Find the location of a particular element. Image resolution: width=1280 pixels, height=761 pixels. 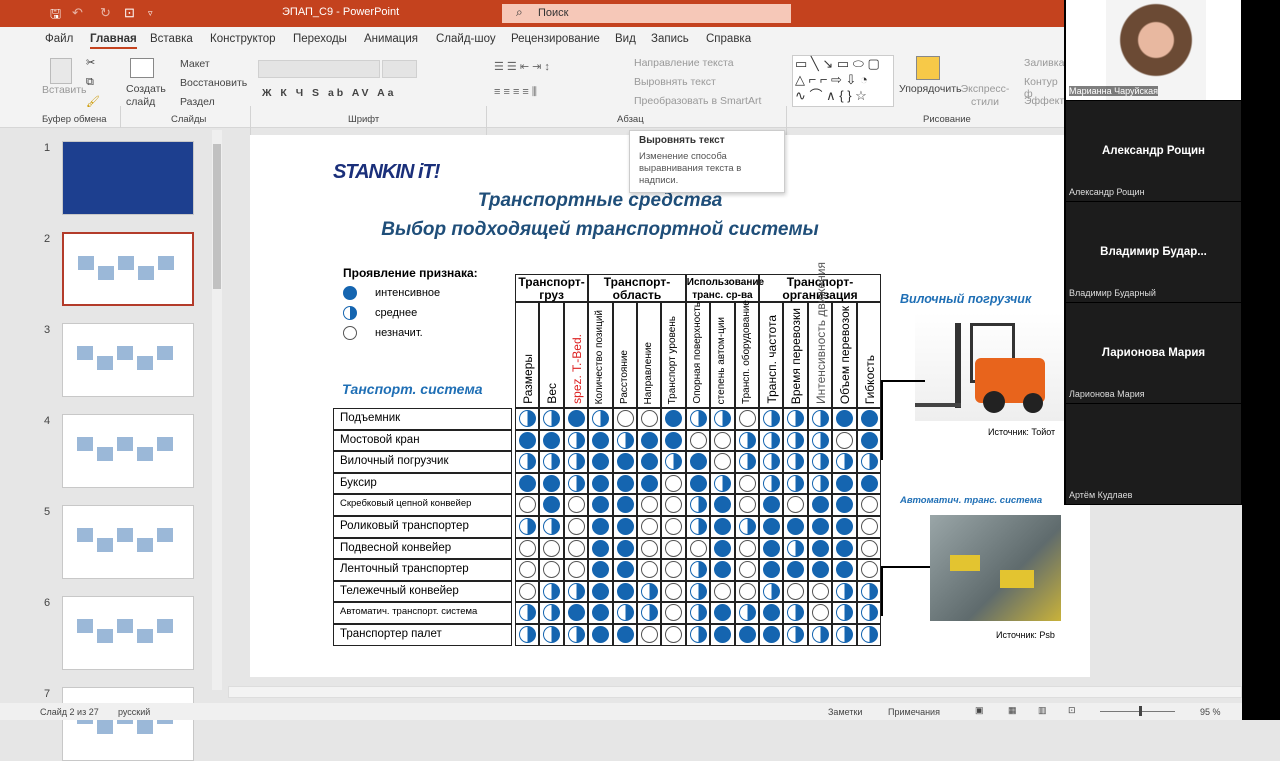

column-header: Гибкость is located at coordinates (868, 355).